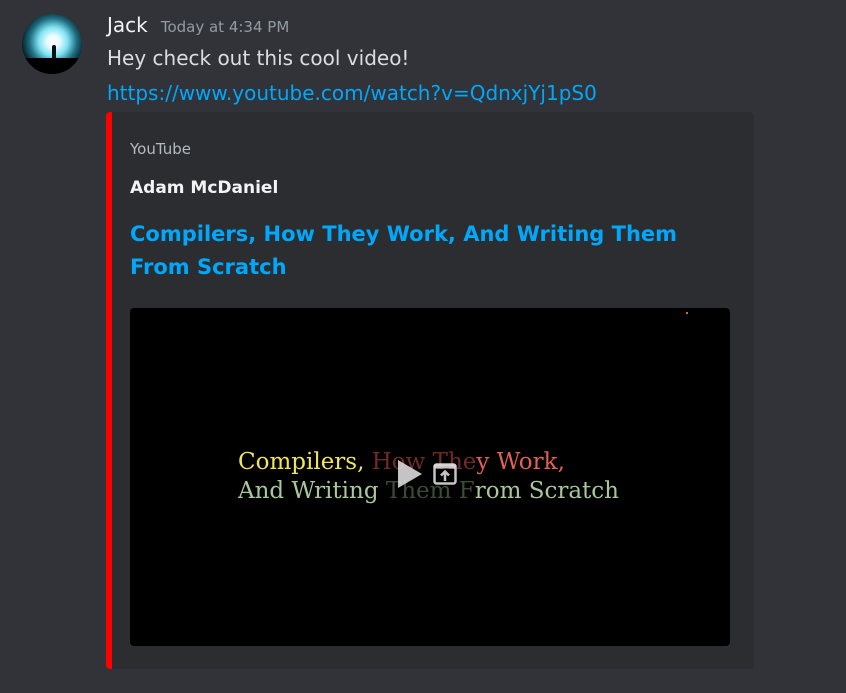  Describe the element at coordinates (445, 474) in the screenshot. I see `popout-icon` at that location.